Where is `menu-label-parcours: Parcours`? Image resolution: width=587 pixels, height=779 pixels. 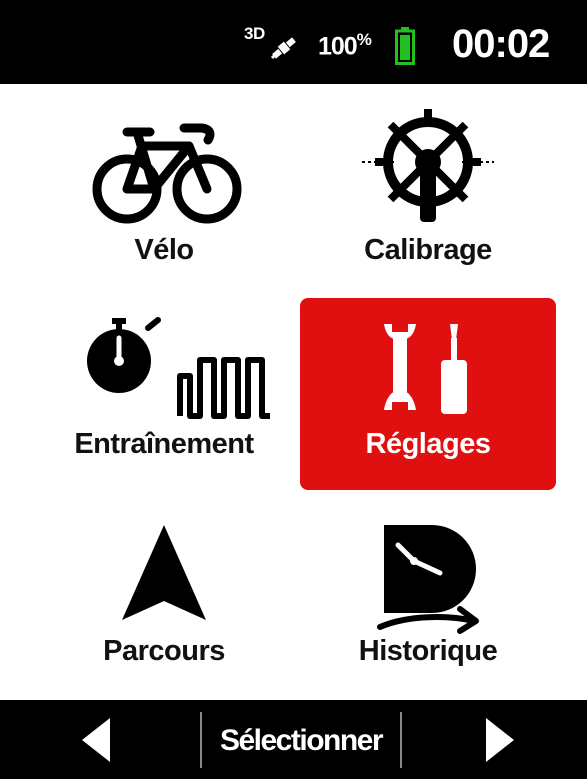 menu-label-parcours: Parcours is located at coordinates (164, 651).